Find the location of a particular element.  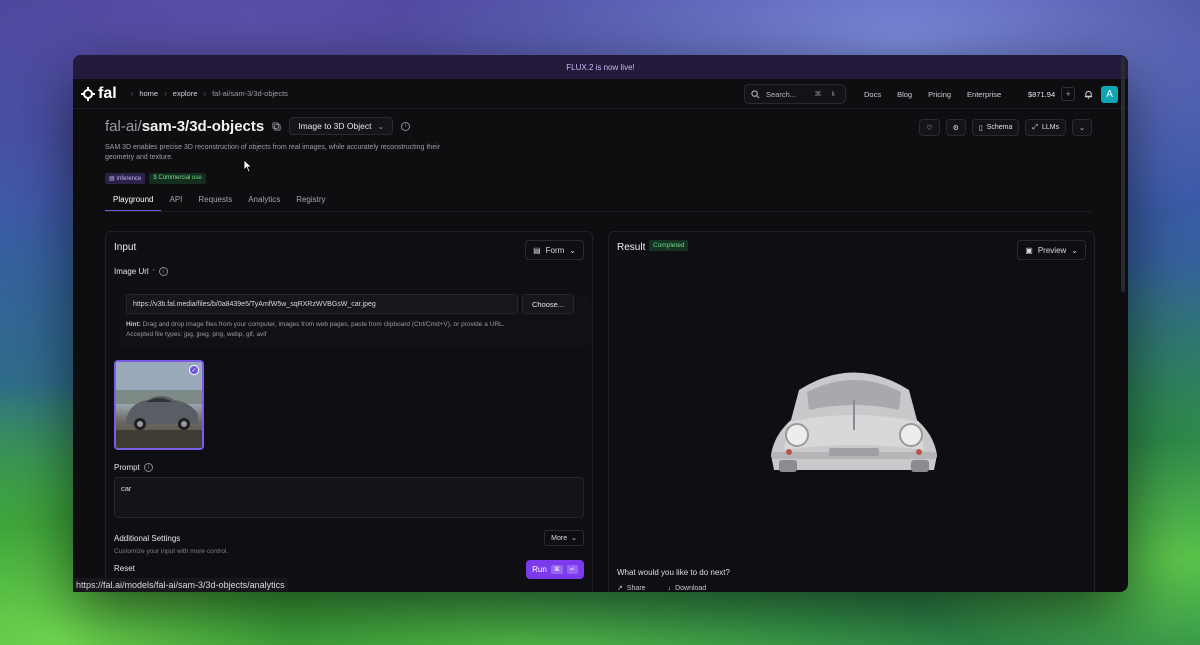

model-name: sam-3/3d-objects is located at coordinates (203, 126).